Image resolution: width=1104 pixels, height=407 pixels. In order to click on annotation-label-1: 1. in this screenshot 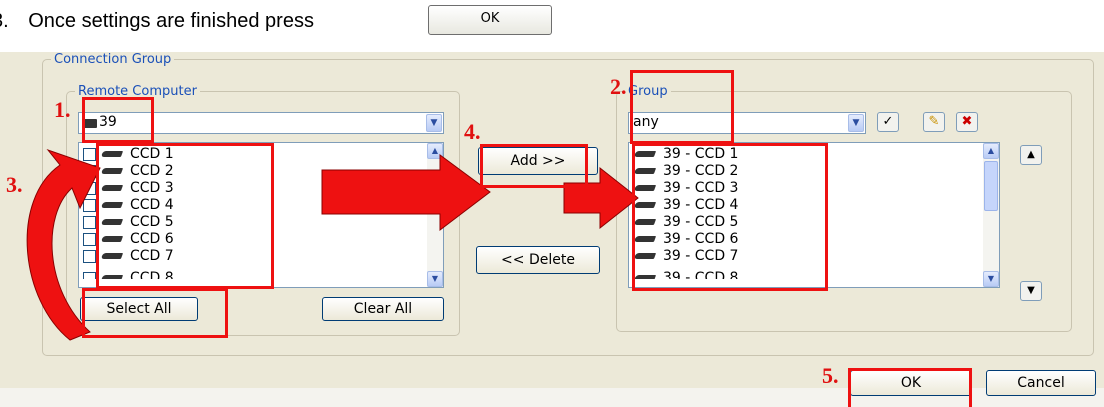, I will do `click(62, 109)`.